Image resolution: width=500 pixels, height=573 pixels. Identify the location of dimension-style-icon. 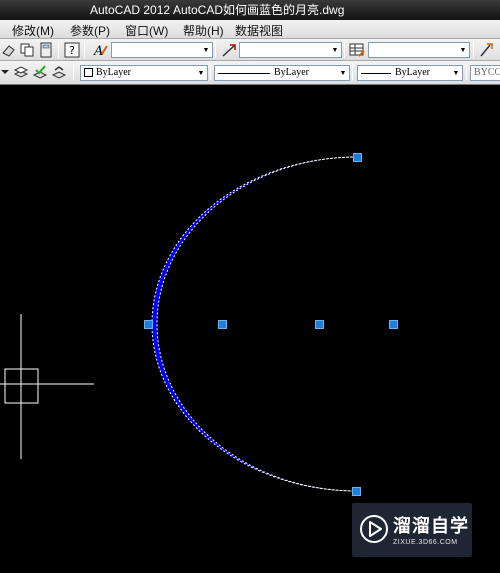
(229, 50).